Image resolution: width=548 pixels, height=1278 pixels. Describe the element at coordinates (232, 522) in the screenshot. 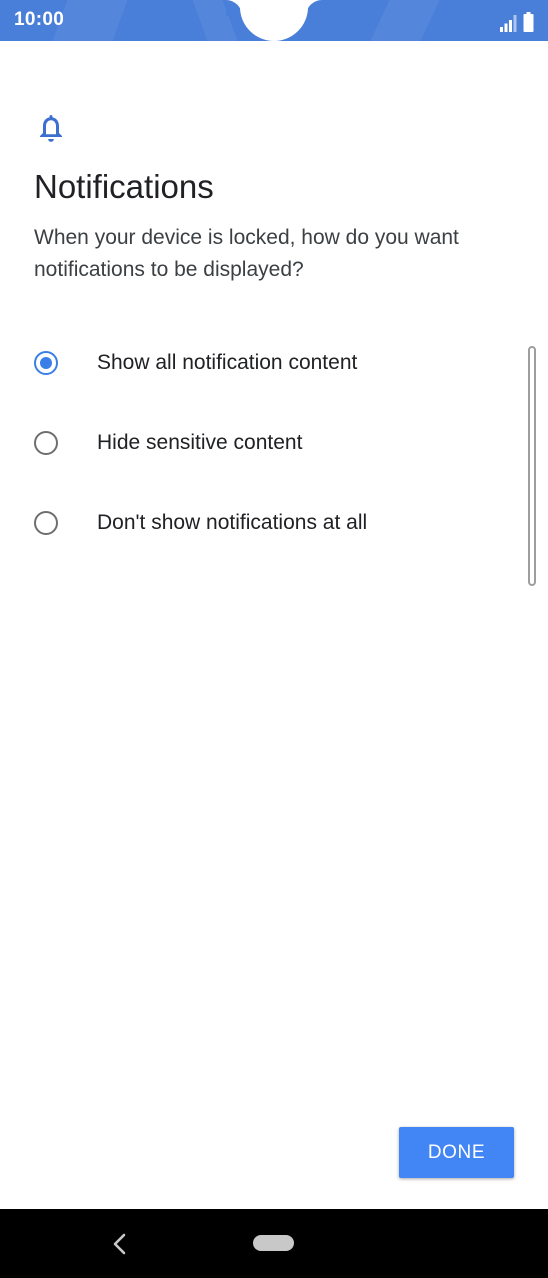

I see `option-label: Don't show notifications at all` at that location.